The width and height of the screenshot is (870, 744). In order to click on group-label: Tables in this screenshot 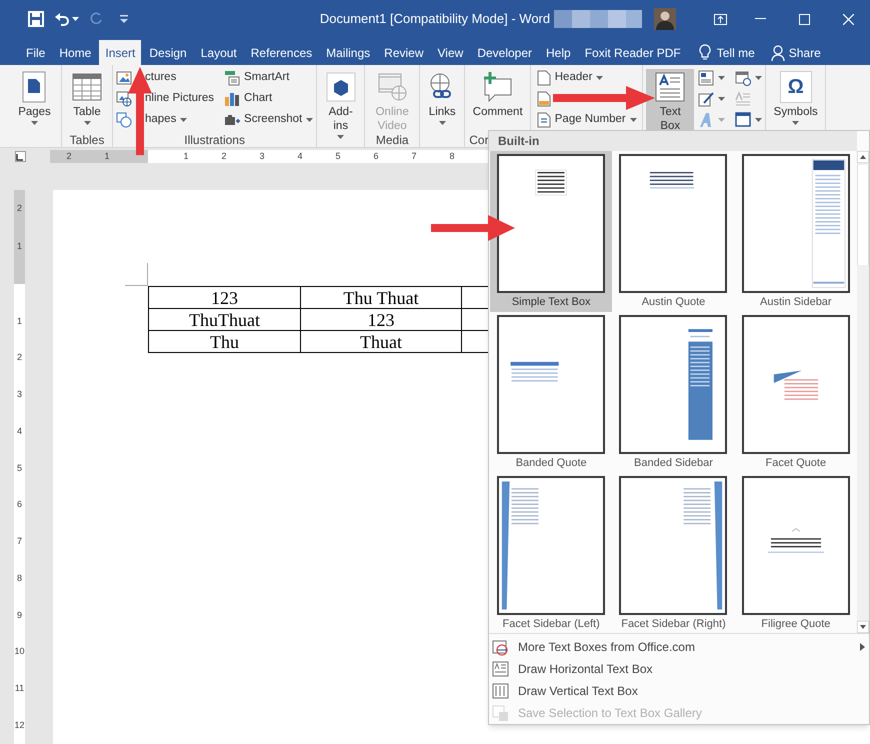, I will do `click(87, 140)`.